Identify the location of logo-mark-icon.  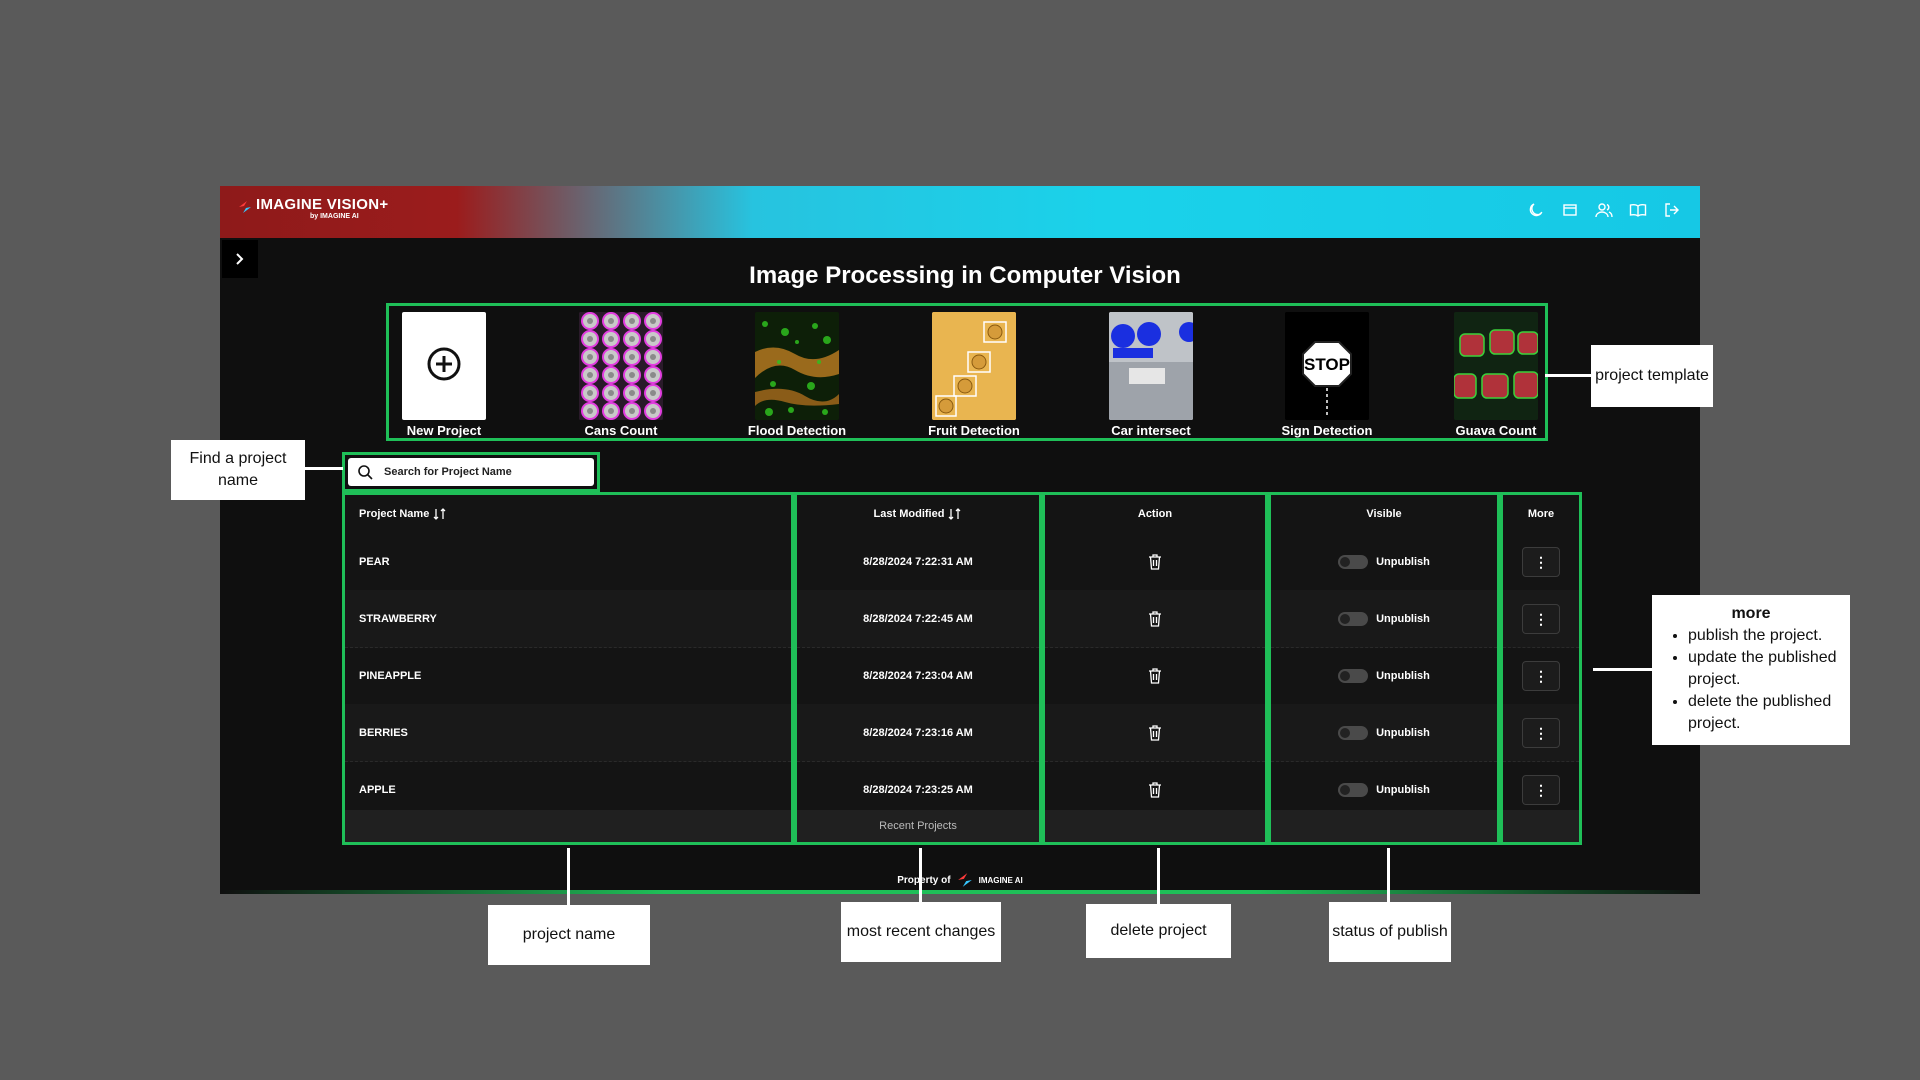
(245, 207).